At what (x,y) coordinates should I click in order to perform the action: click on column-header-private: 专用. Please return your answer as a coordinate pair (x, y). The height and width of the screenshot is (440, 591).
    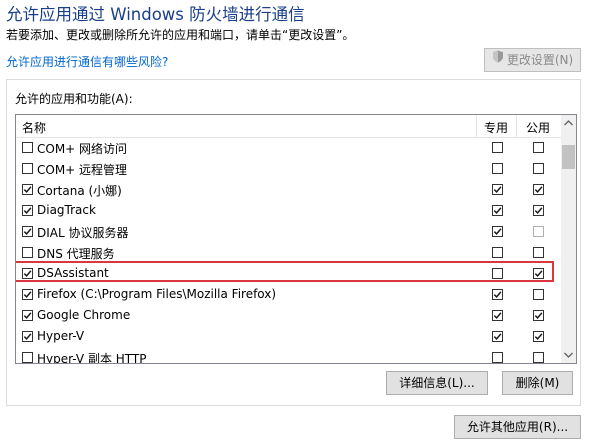
    Looking at the image, I should click on (496, 127).